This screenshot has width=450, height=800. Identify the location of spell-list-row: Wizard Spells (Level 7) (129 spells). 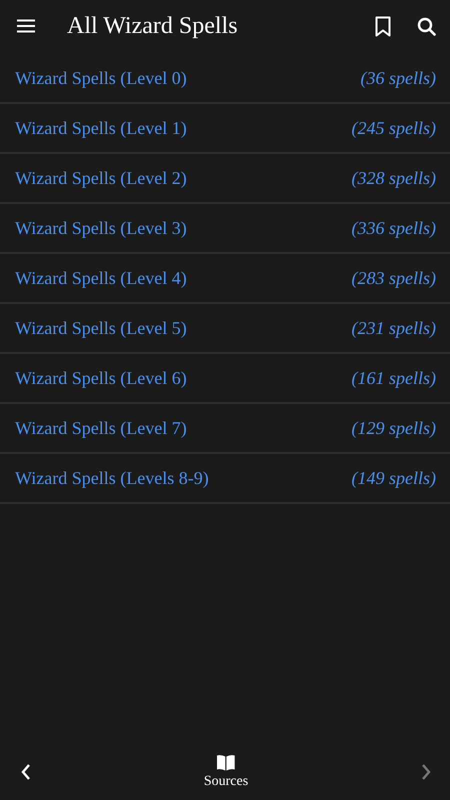
(225, 429).